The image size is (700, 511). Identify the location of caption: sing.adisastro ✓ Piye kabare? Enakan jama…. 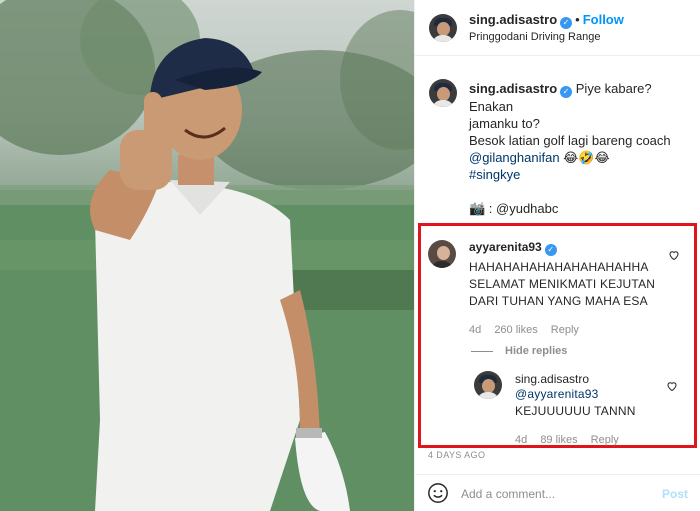
(582, 148).